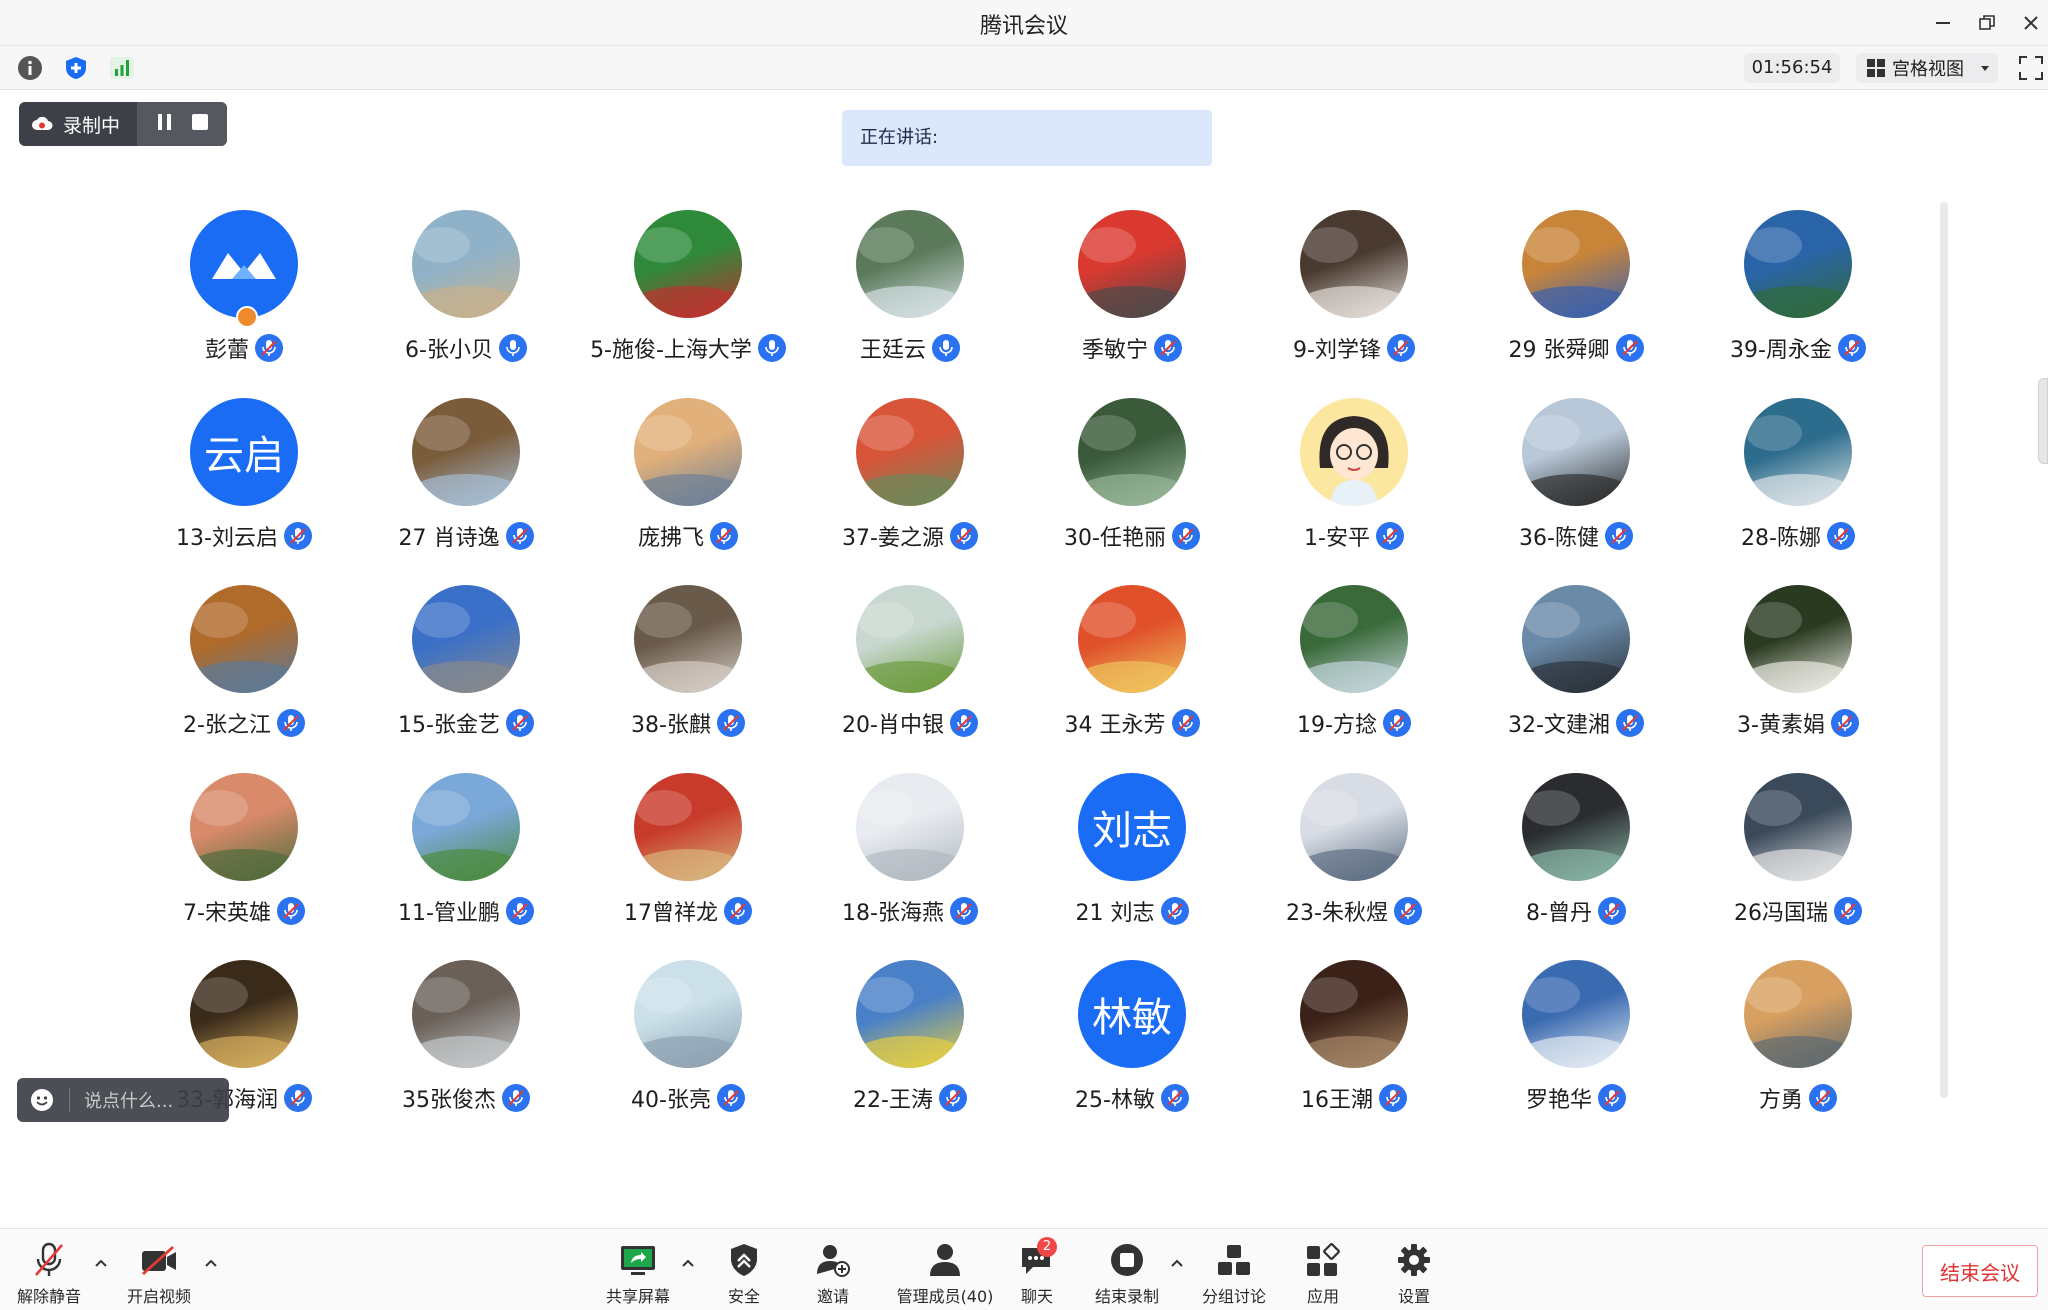  Describe the element at coordinates (122, 68) in the screenshot. I see `network-status-button` at that location.